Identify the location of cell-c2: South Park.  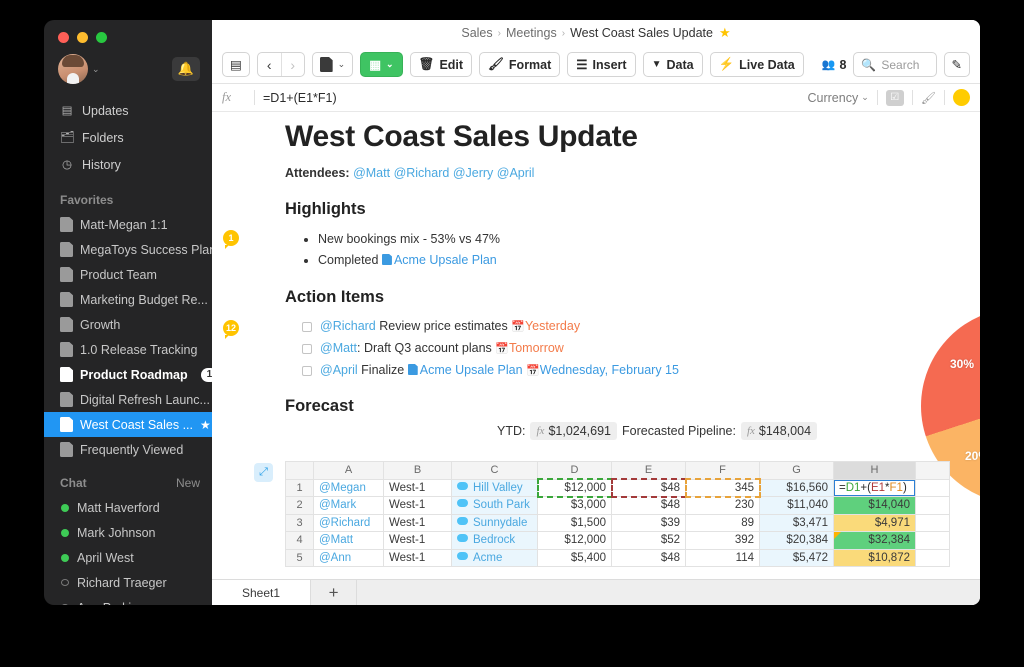
(494, 505).